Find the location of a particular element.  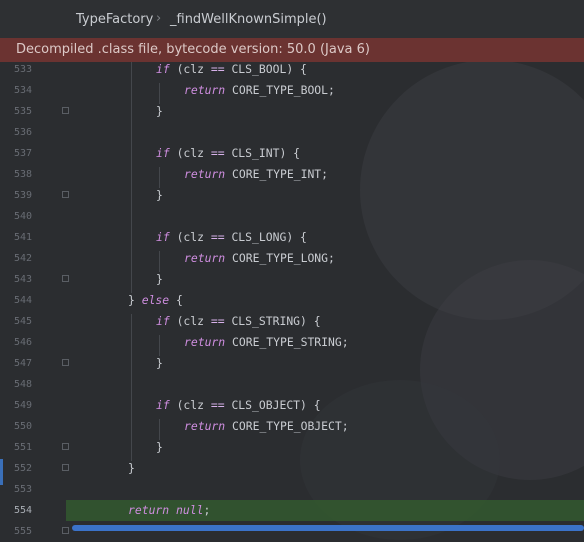

code-line: 533 if (clz == CLS_BOOL) { is located at coordinates (292, 69).